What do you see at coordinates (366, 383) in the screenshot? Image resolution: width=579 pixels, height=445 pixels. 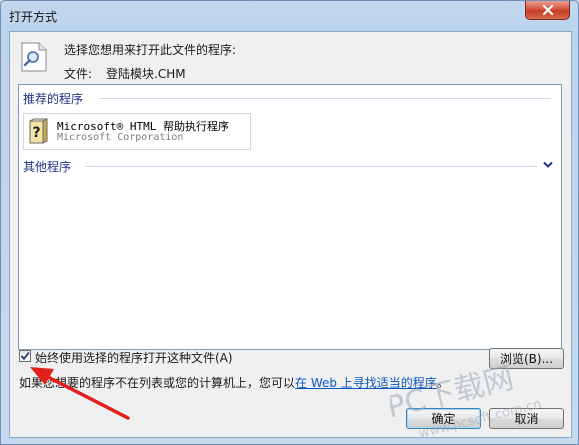 I see `web-search-link: 在 Web 上寻找适当的程序` at bounding box center [366, 383].